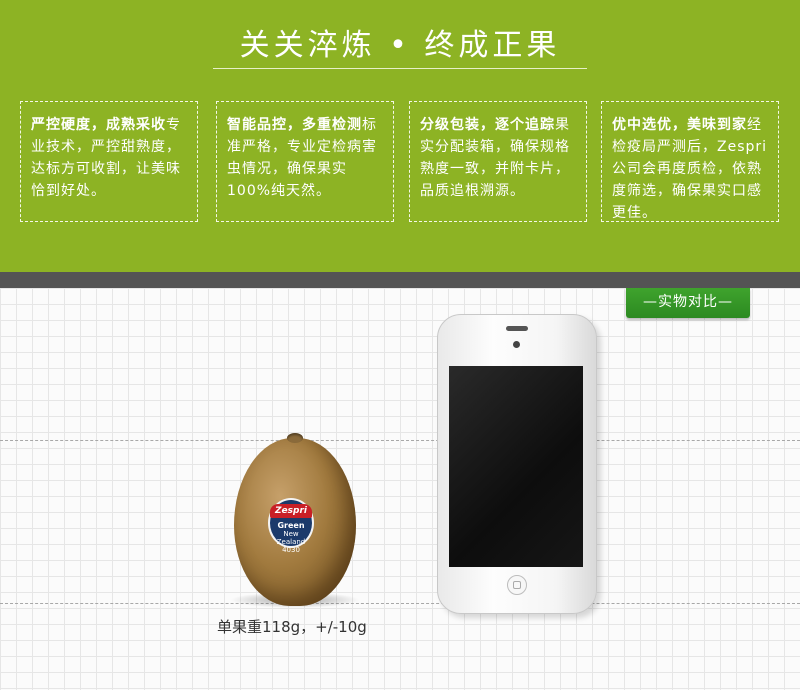 The height and width of the screenshot is (690, 800). I want to click on sticker-code: 4030, so click(291, 550).